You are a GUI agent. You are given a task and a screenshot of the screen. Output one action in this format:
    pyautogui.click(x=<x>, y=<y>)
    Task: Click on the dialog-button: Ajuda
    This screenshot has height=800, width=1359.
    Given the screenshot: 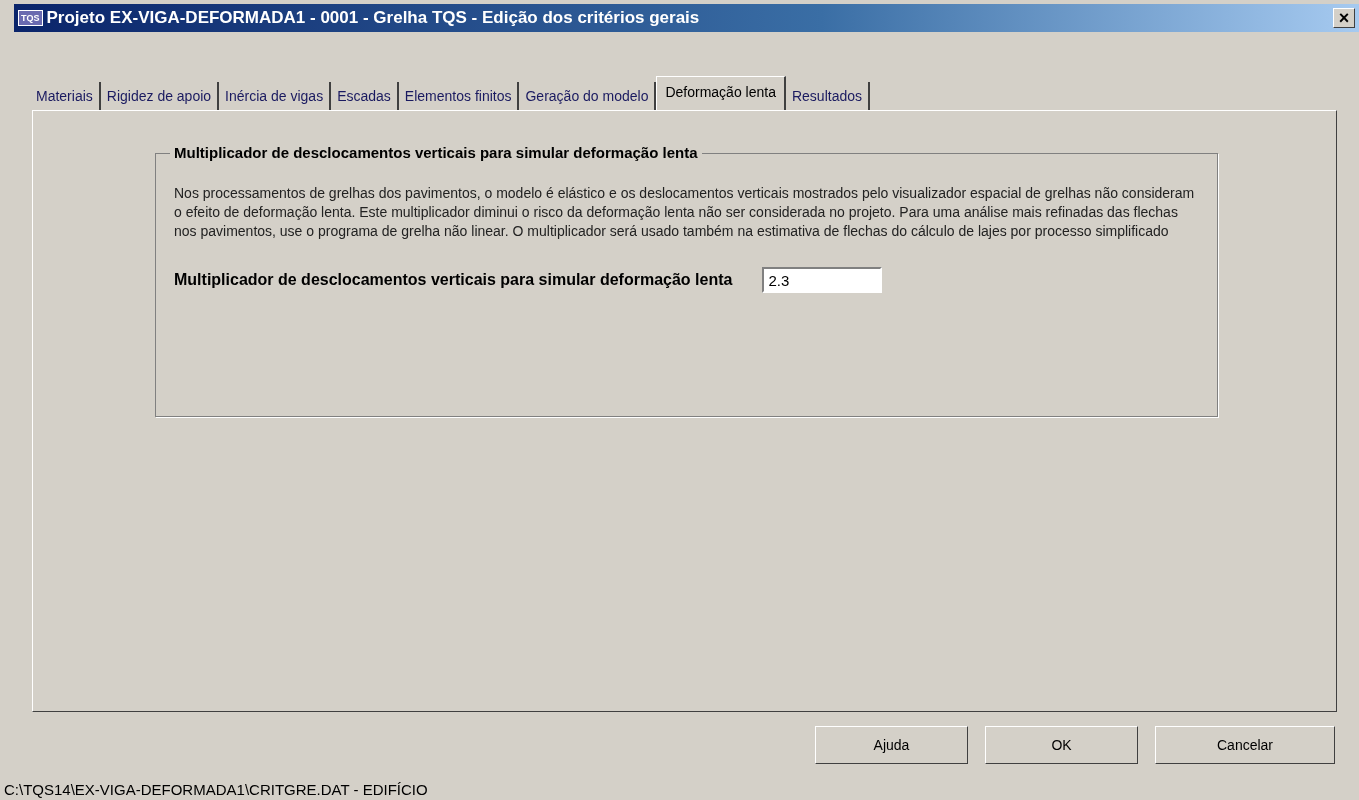 What is the action you would take?
    pyautogui.click(x=891, y=745)
    